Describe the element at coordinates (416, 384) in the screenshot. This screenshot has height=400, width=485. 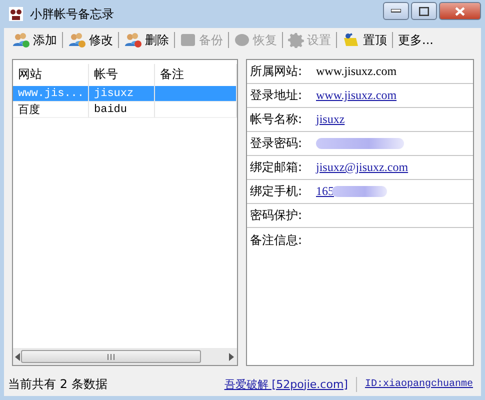
I see `status-link: ID:xiaopangchuanme` at that location.